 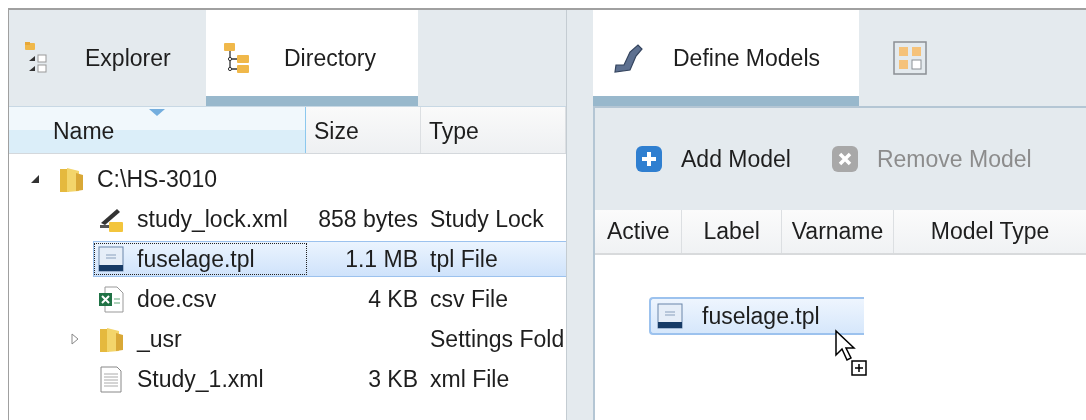 What do you see at coordinates (381, 258) in the screenshot?
I see `file-size: 1.1 MB` at bounding box center [381, 258].